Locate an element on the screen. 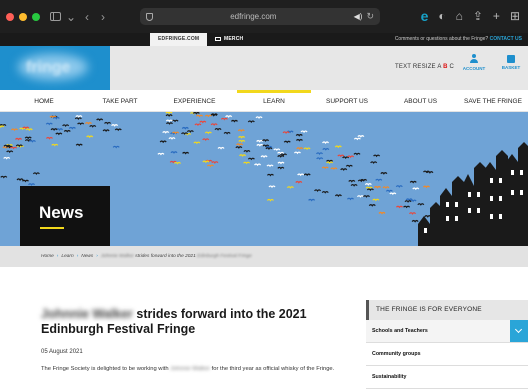 The height and width of the screenshot is (392, 528). privacy-icon: ◐ is located at coordinates (441, 16).